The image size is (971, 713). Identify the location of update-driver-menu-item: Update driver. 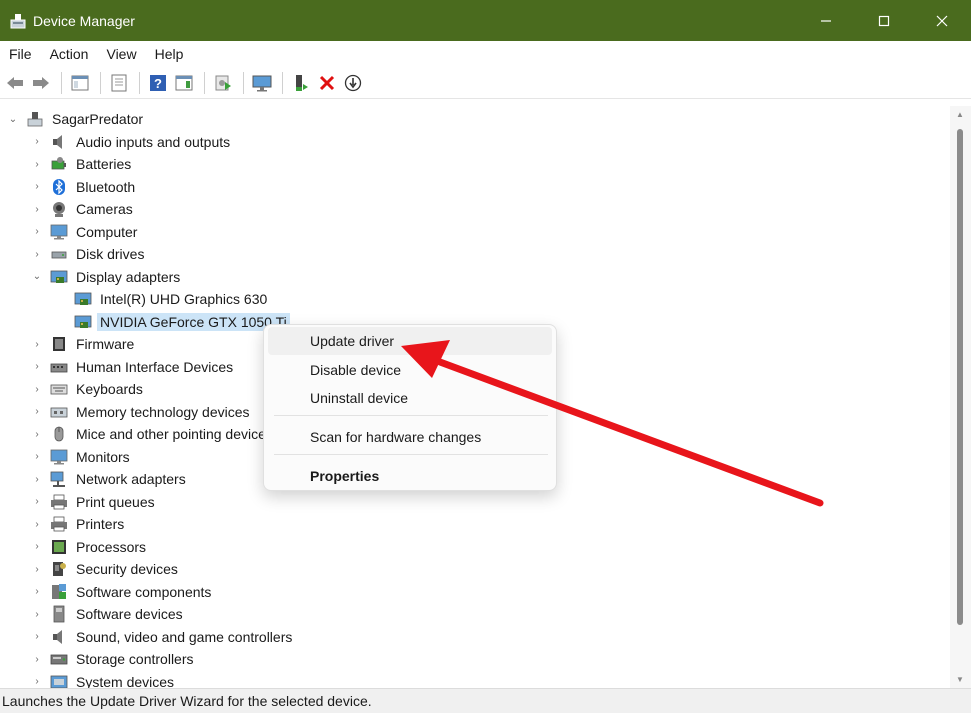
(410, 341).